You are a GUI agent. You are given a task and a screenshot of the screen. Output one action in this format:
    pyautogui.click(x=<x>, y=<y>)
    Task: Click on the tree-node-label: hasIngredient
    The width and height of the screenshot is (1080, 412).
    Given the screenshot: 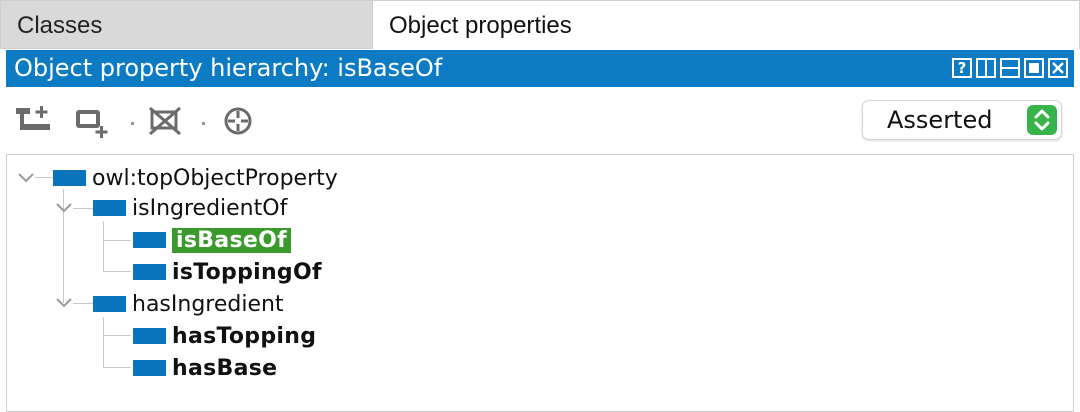 What is the action you would take?
    pyautogui.click(x=208, y=304)
    